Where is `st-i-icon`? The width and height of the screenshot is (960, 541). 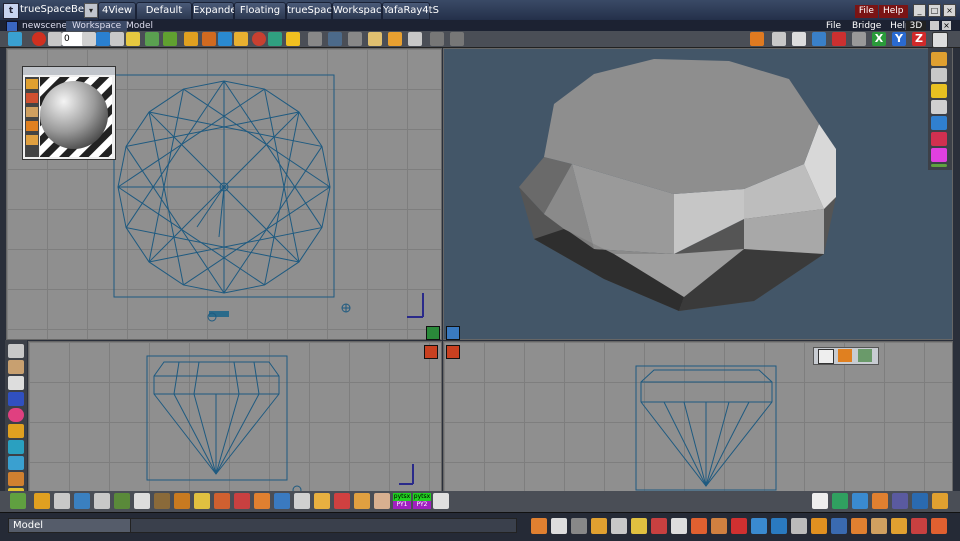 st-i-icon is located at coordinates (699, 526).